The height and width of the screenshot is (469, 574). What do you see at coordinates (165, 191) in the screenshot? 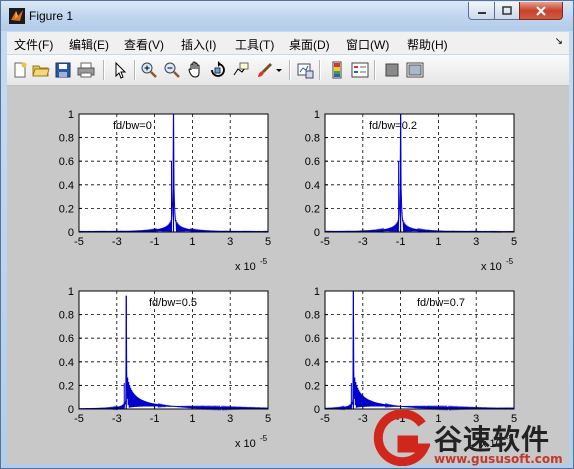
I see `subplot-1: -5 -3 -1 1 3 5 0 0.2 0.4 0.6 0.8 1 x 10 -5 fd/bw=0` at bounding box center [165, 191].